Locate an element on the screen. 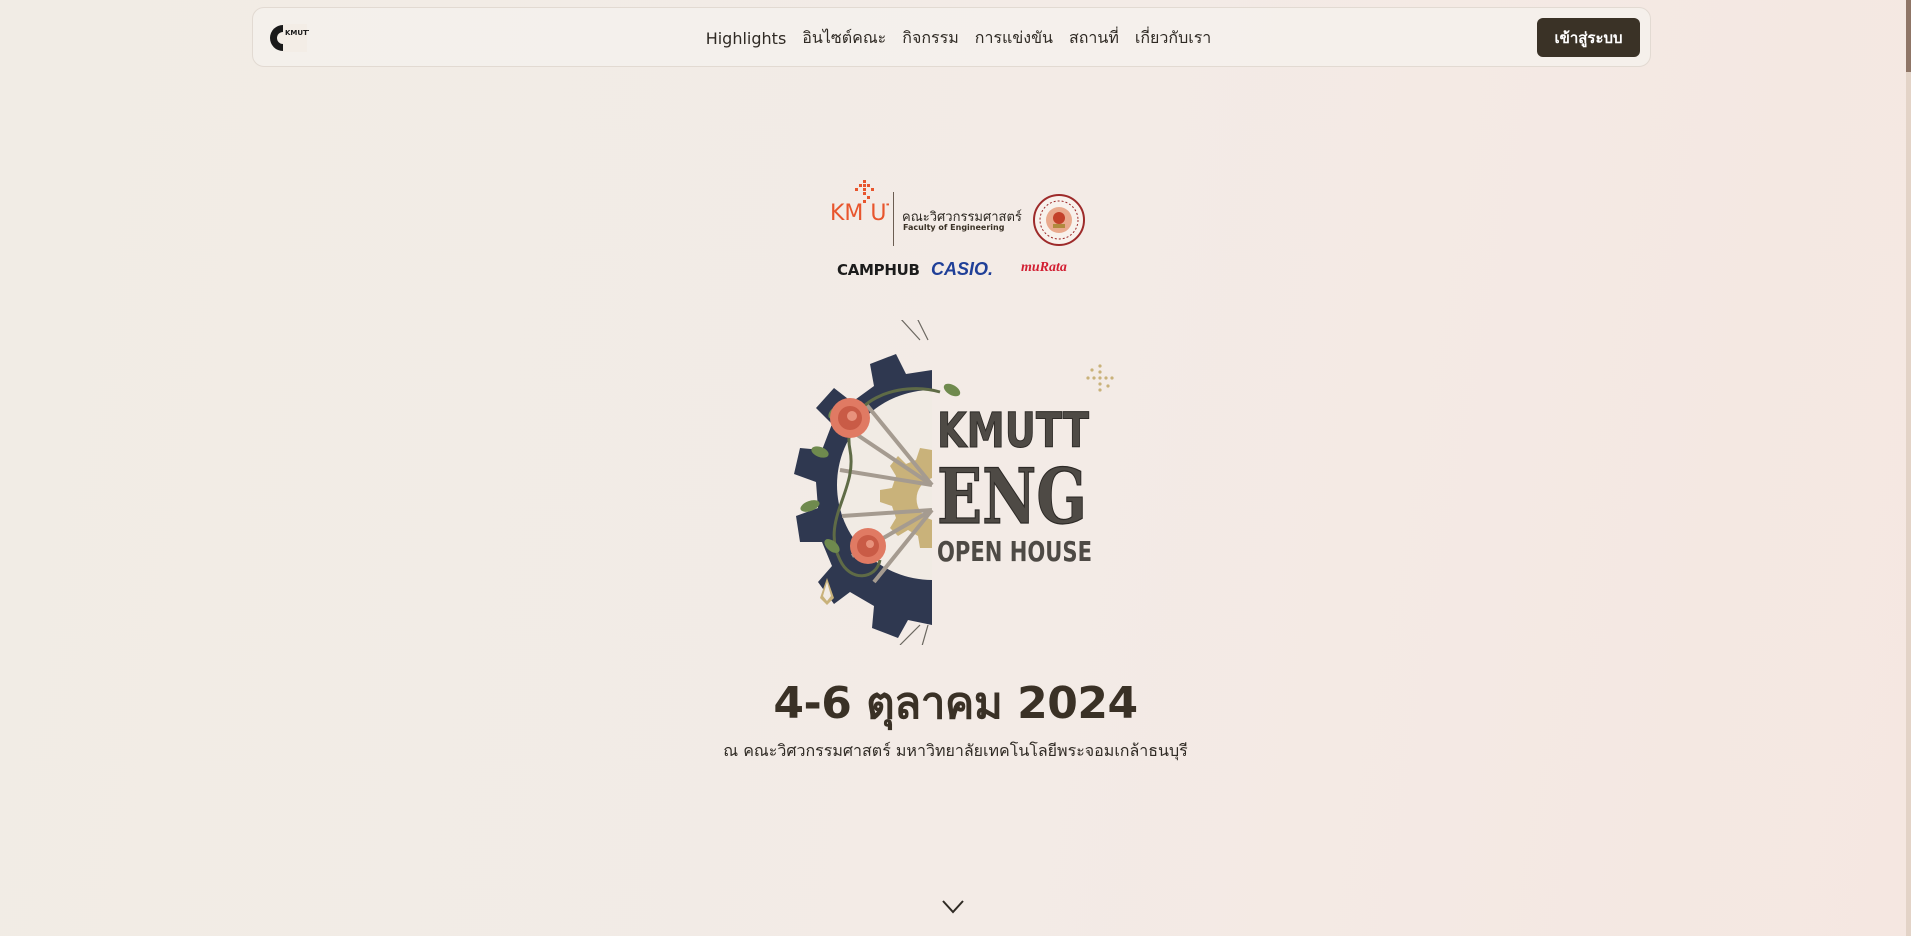 This screenshot has width=1911, height=936. faculty-divider is located at coordinates (893, 219).